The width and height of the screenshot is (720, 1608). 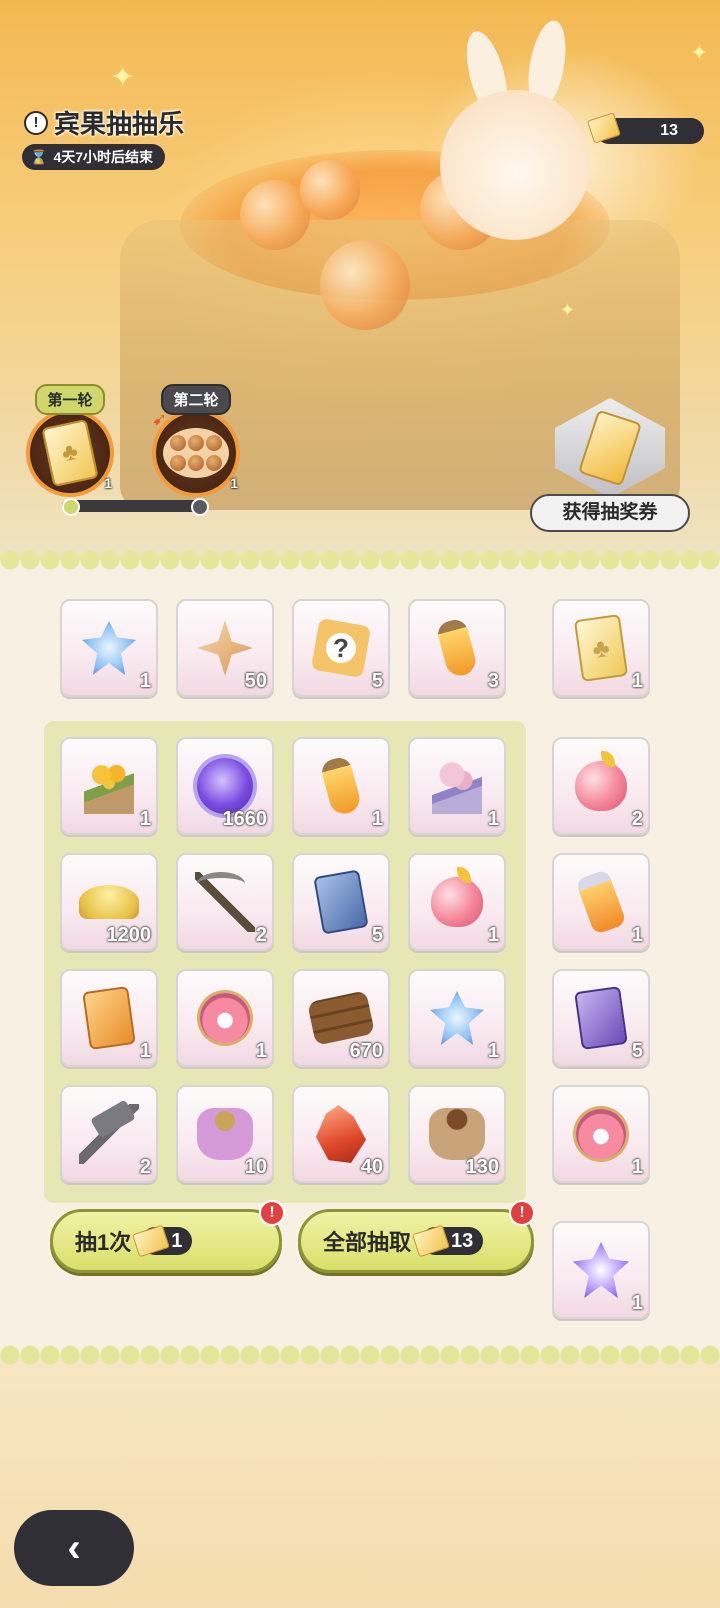 I want to click on top-row-reward-4: 3, so click(x=457, y=648).